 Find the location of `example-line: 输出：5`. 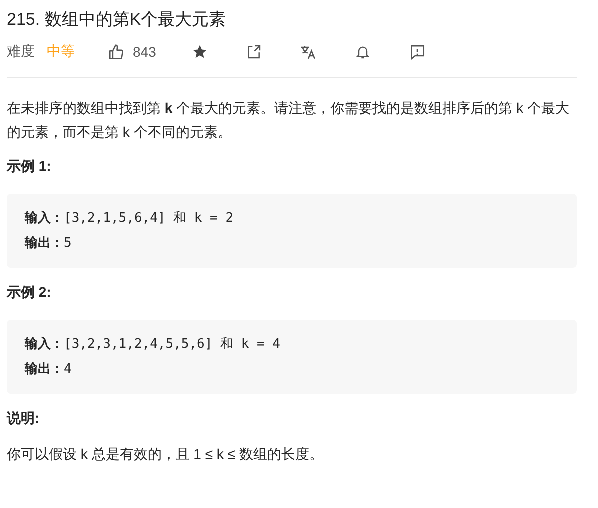

example-line: 输出：5 is located at coordinates (49, 244).